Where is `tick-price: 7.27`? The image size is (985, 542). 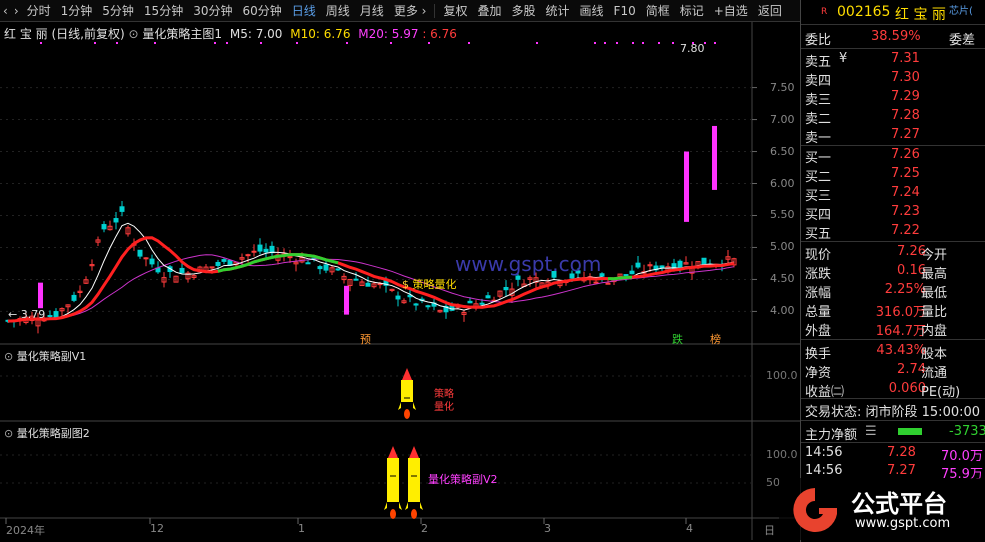 tick-price: 7.27 is located at coordinates (901, 470).